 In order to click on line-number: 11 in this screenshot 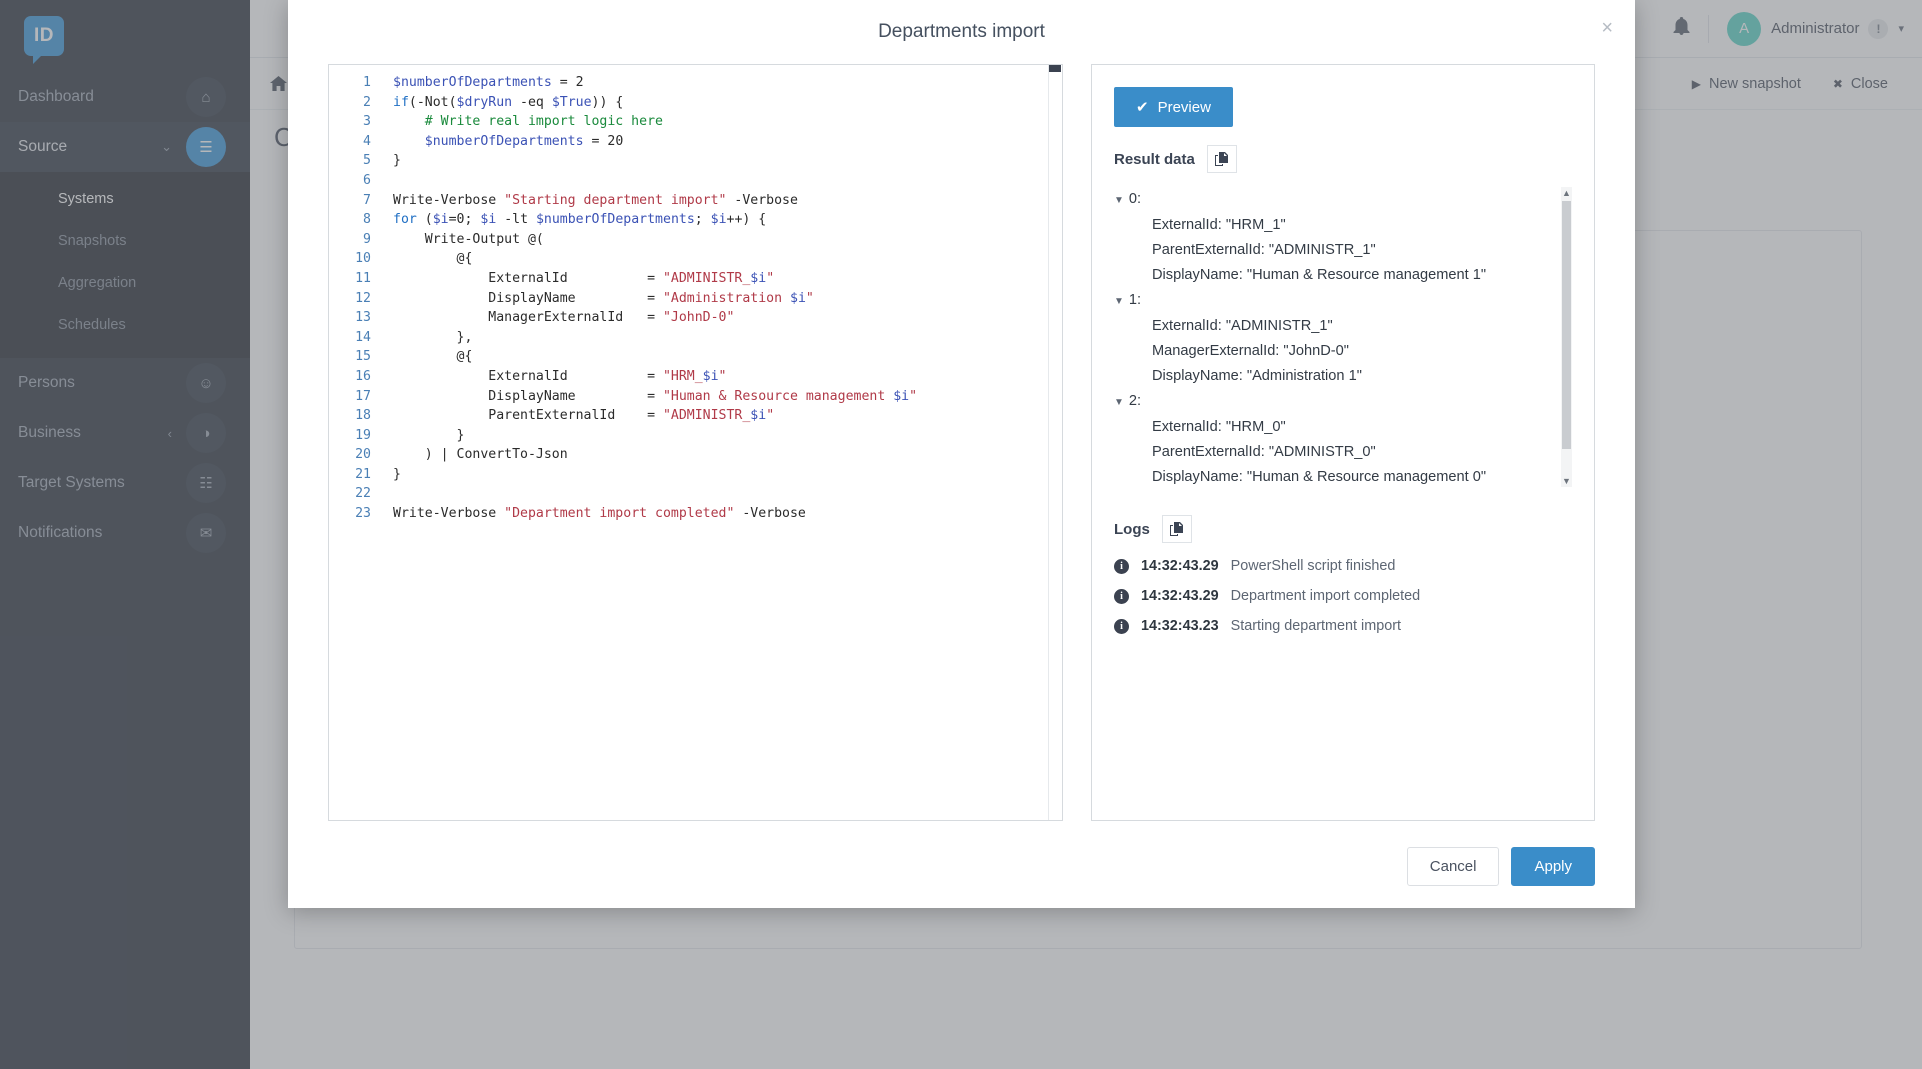, I will do `click(363, 278)`.